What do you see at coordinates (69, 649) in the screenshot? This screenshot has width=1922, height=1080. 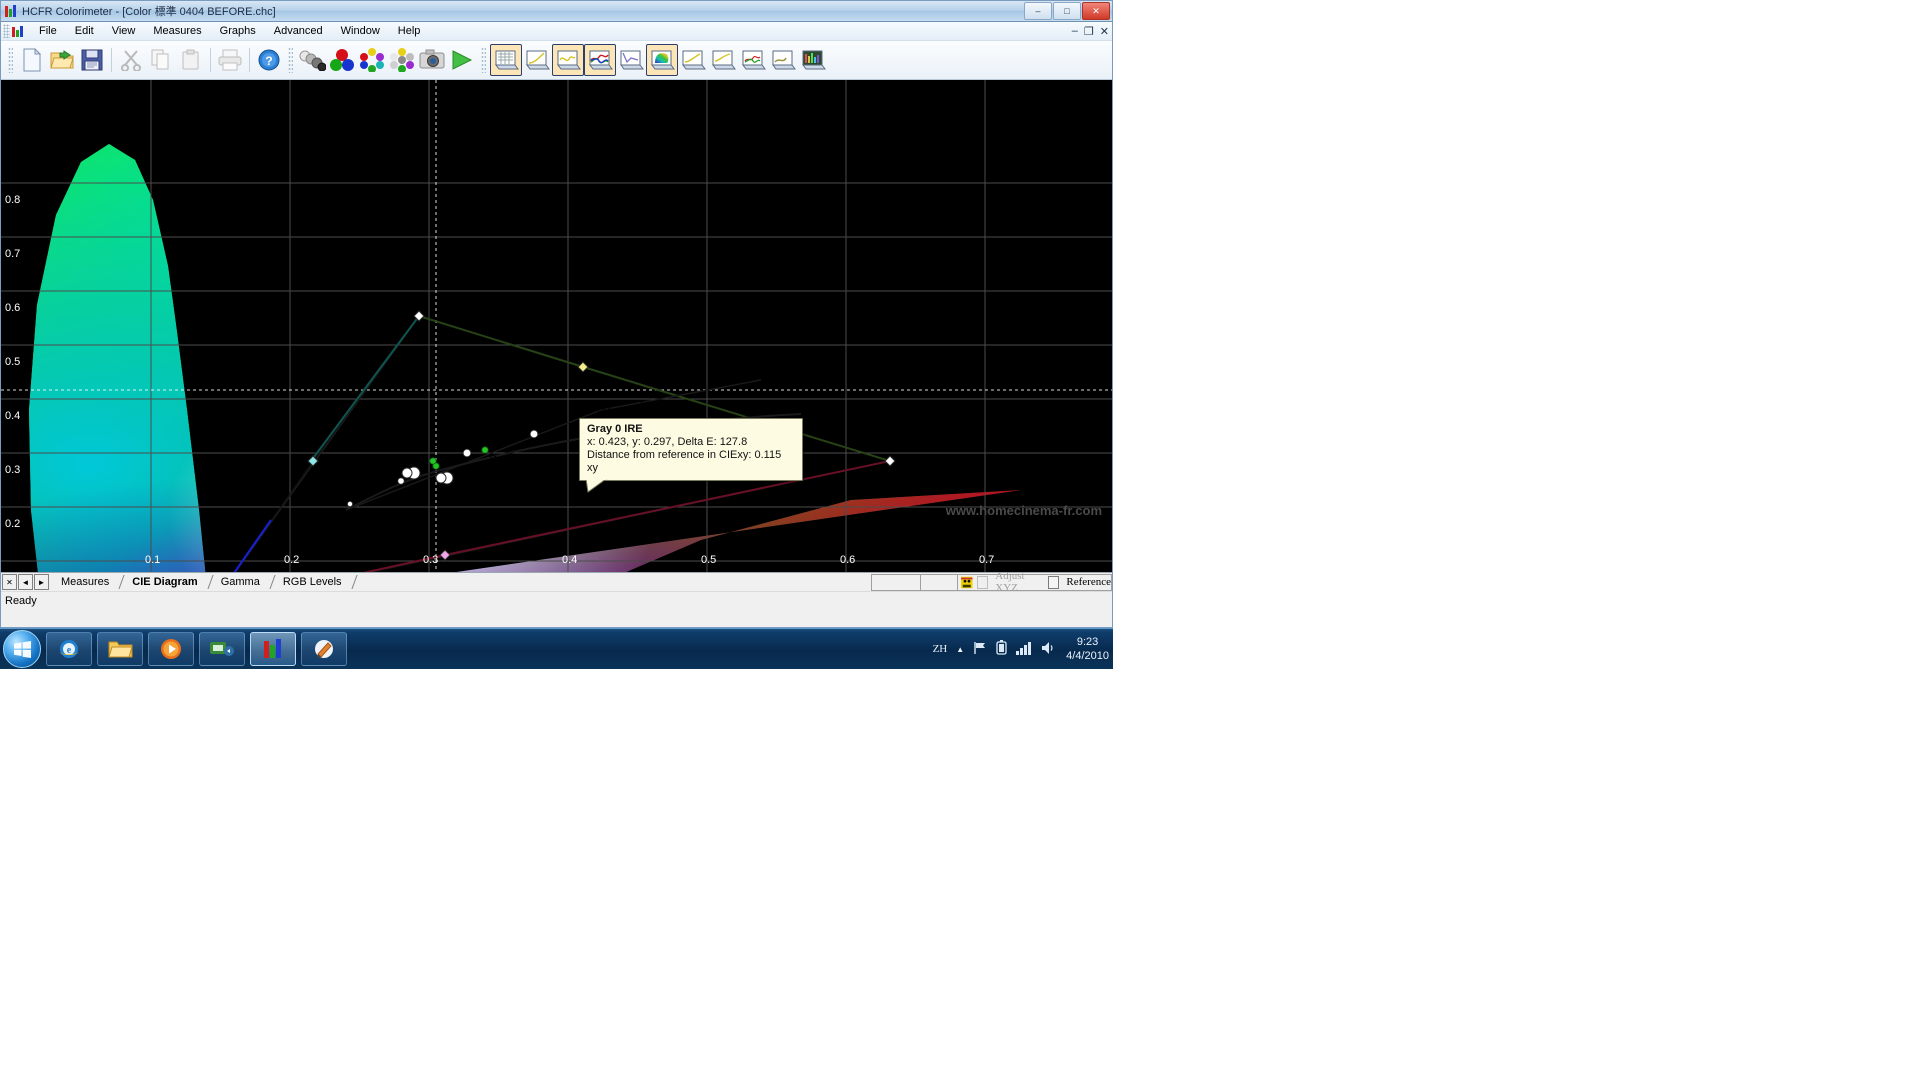 I see `taskbar-internet-explorer: e` at bounding box center [69, 649].